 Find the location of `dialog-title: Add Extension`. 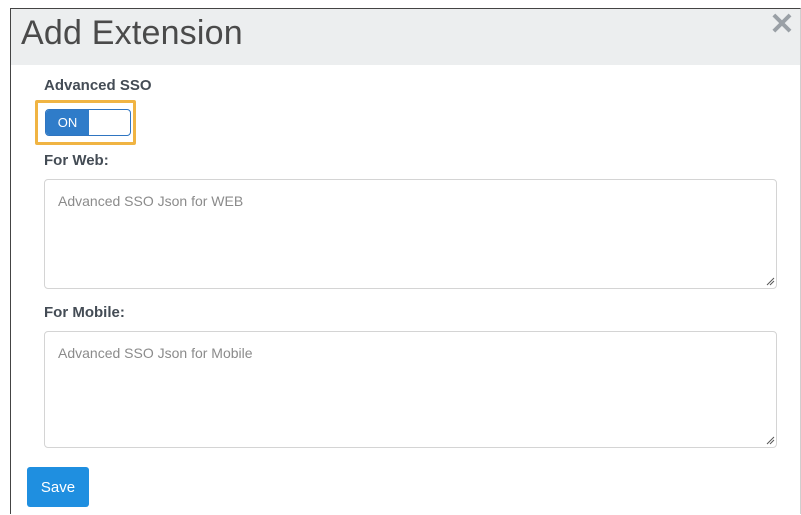

dialog-title: Add Extension is located at coordinates (132, 33).